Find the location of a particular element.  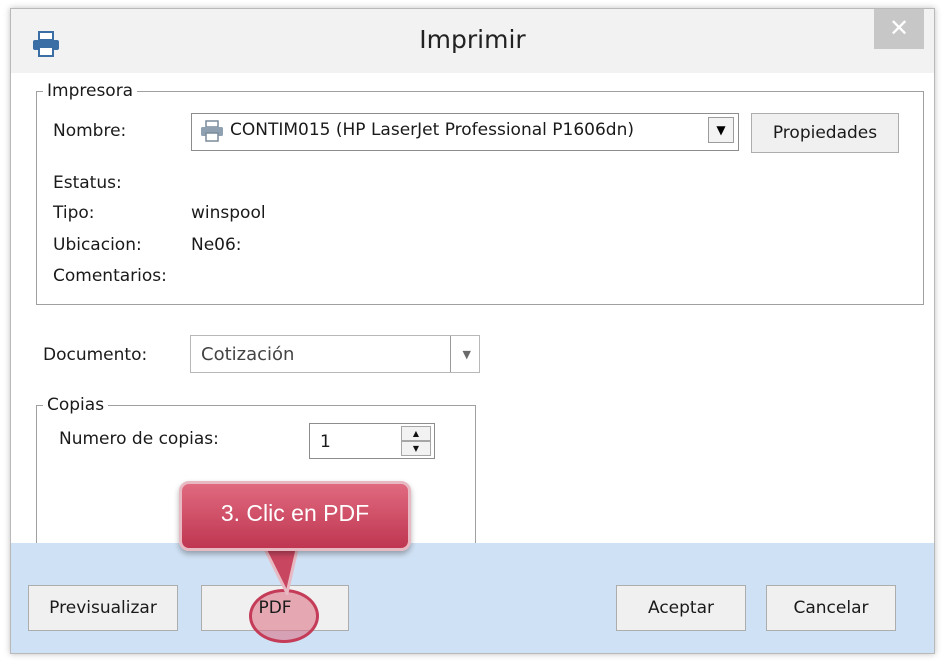

title-bar: Imprimir ✕ is located at coordinates (472, 41).